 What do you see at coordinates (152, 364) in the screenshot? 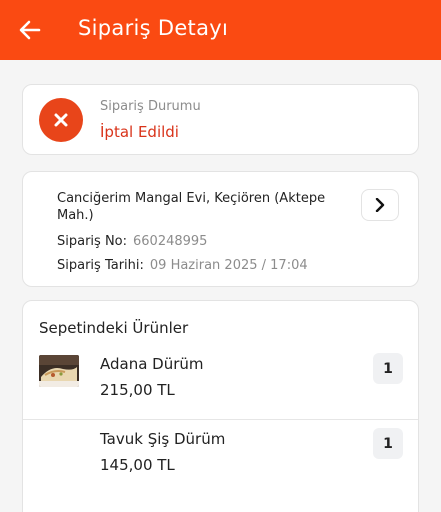
I see `product-name: Adana Dürüm` at bounding box center [152, 364].